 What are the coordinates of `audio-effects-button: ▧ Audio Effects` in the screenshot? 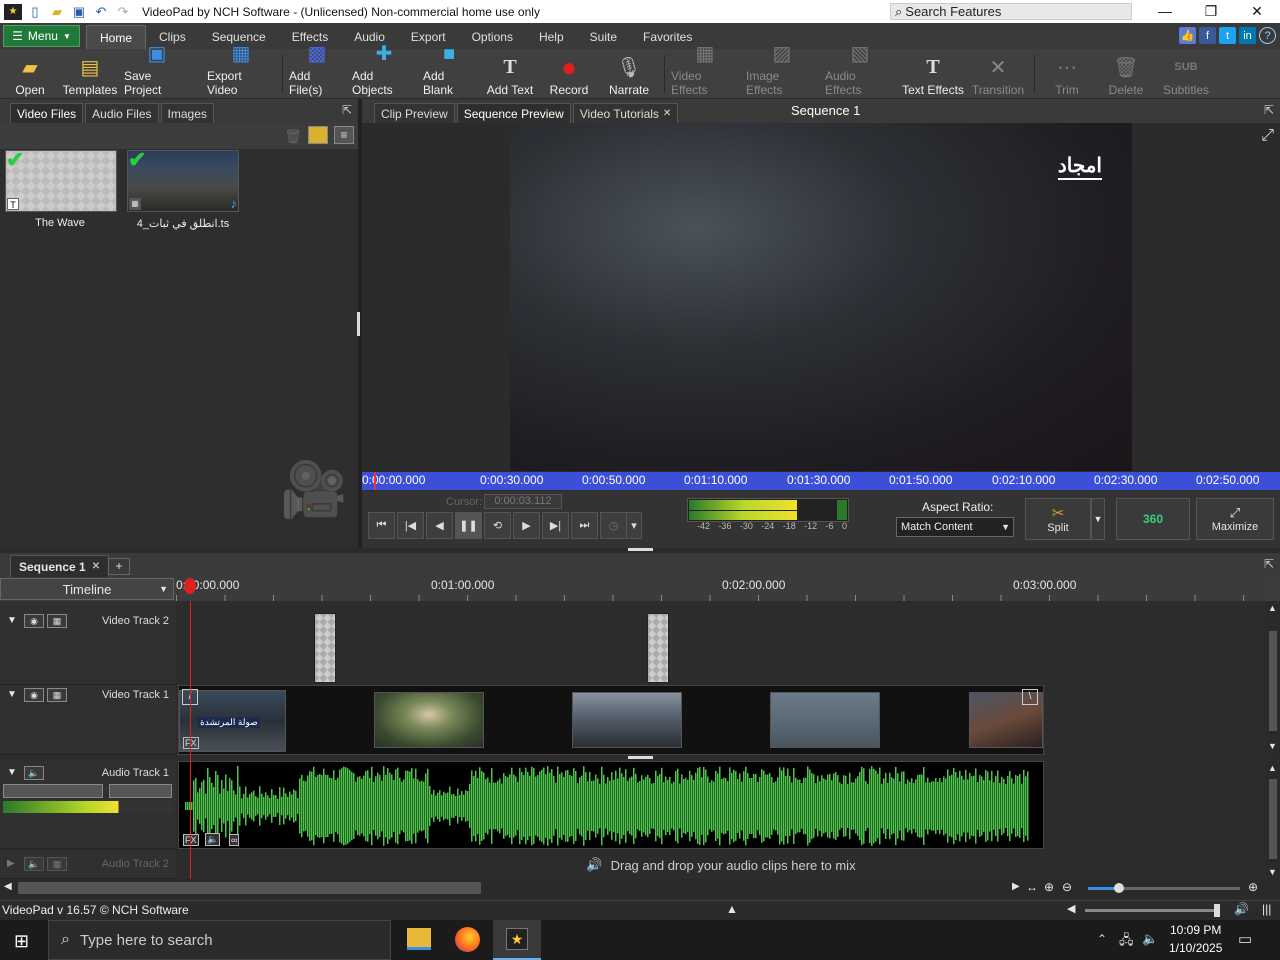 It's located at (860, 70).